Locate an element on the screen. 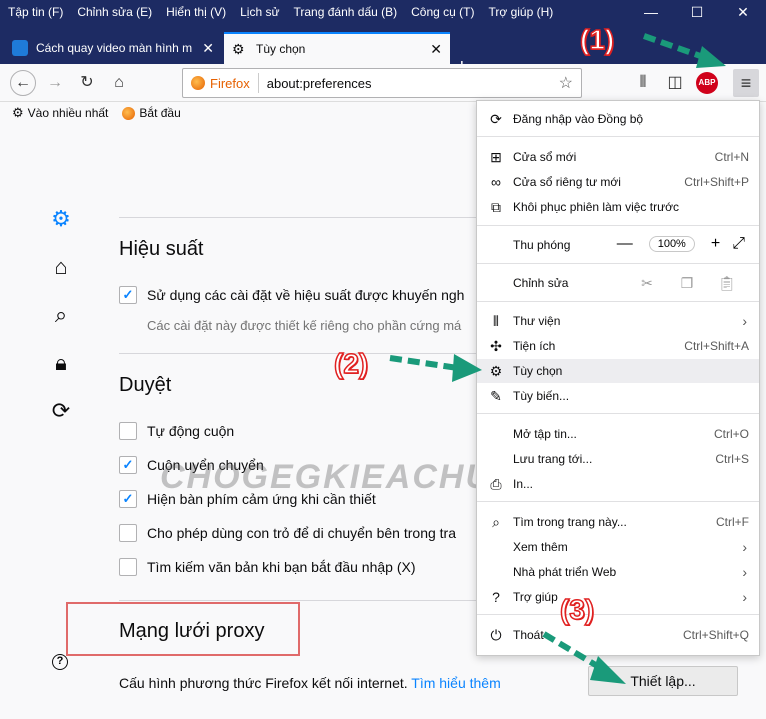  sync-category-icon: ⟳ is located at coordinates (61, 411).